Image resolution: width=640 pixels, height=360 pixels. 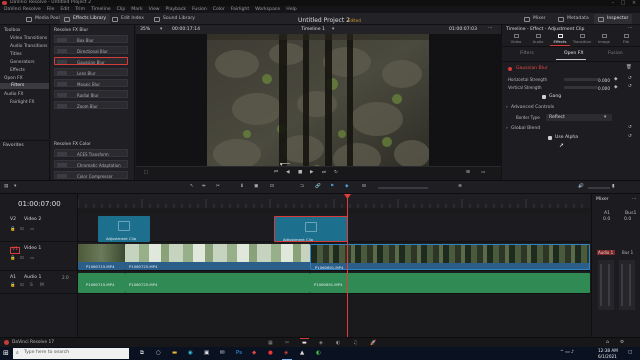 What do you see at coordinates (17, 70) in the screenshot?
I see `nav-item-effects: Effects` at bounding box center [17, 70].